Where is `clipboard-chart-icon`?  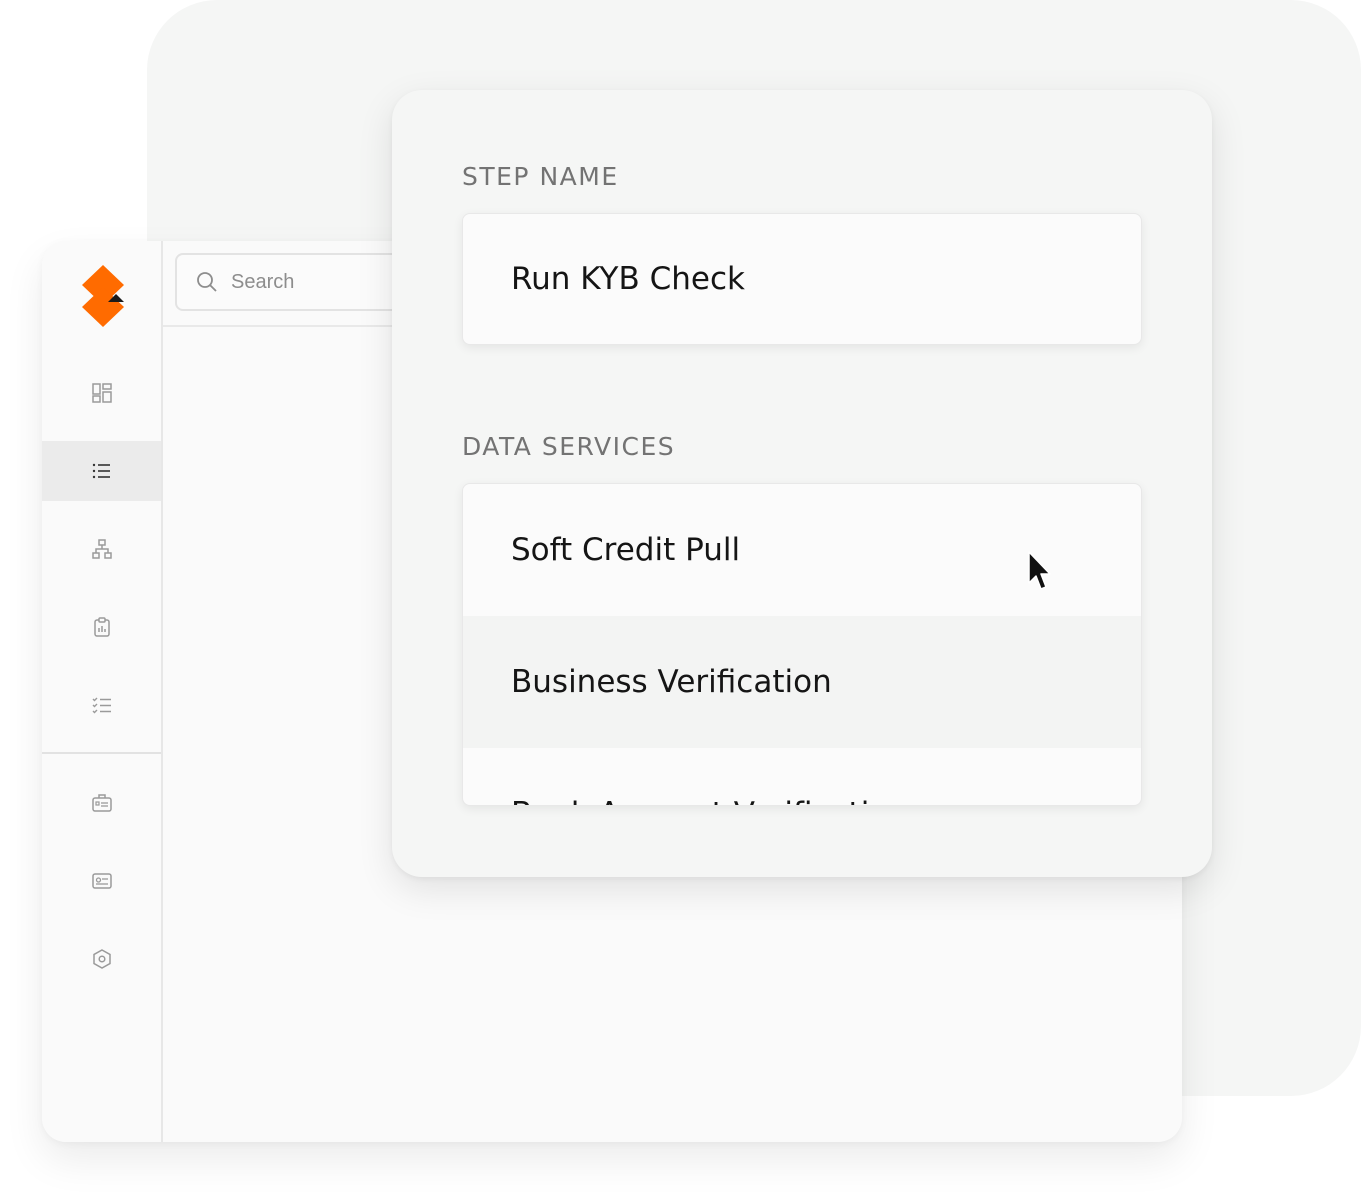 clipboard-chart-icon is located at coordinates (101, 627).